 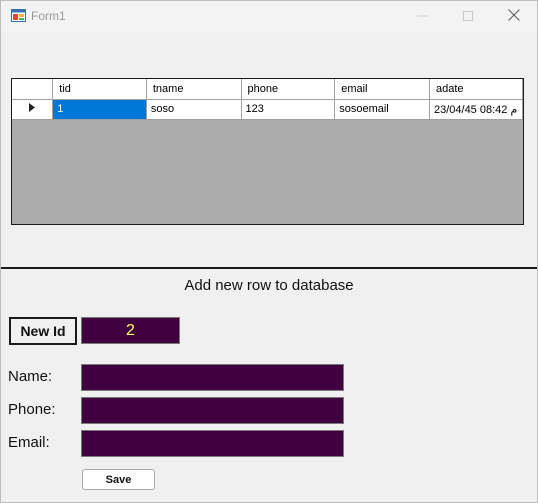 What do you see at coordinates (212, 443) in the screenshot?
I see `email-field` at bounding box center [212, 443].